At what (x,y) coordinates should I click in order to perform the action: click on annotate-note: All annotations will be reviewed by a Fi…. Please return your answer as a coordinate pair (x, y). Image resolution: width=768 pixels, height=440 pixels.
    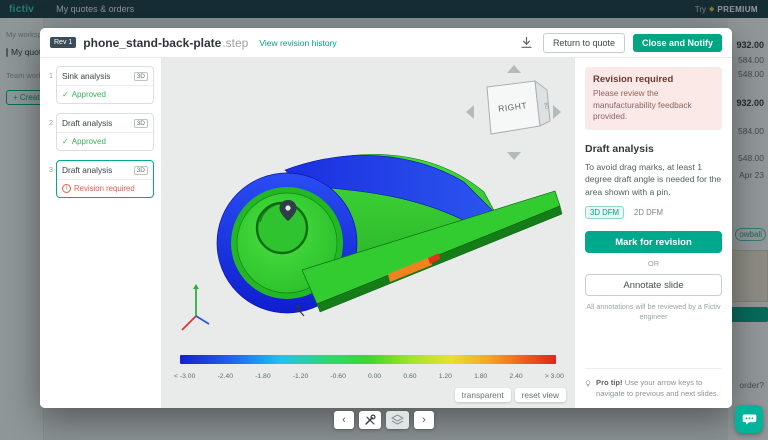
    Looking at the image, I should click on (653, 312).